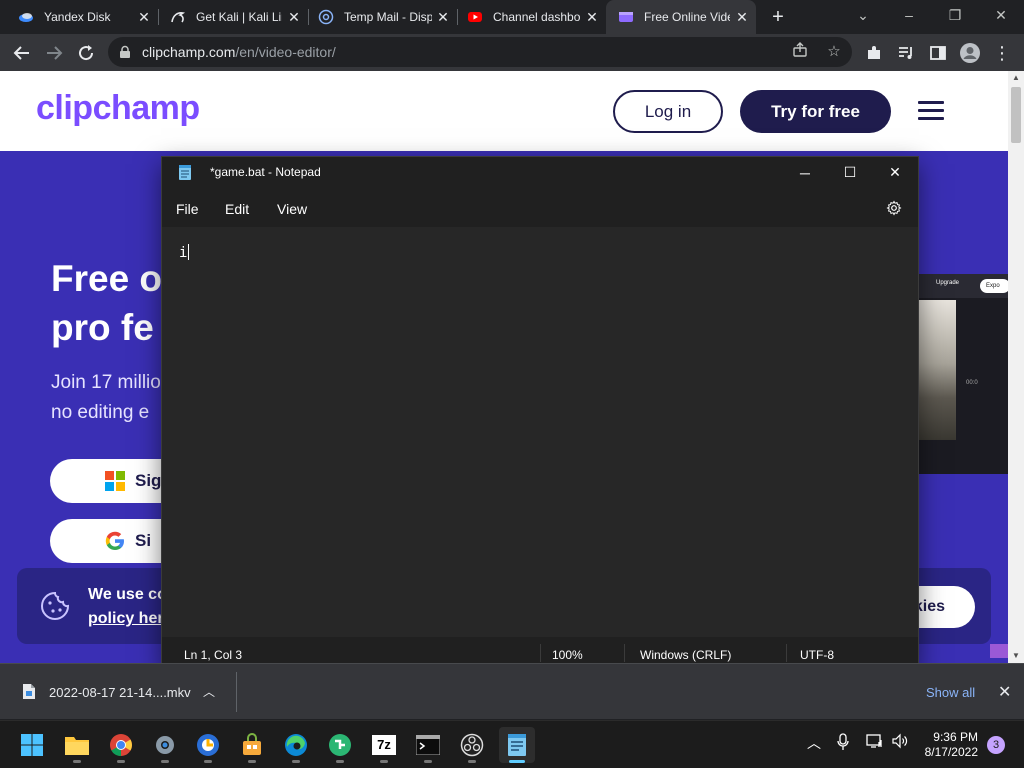 Image resolution: width=1024 pixels, height=768 pixels. I want to click on kali-dragon-icon, so click(178, 17).